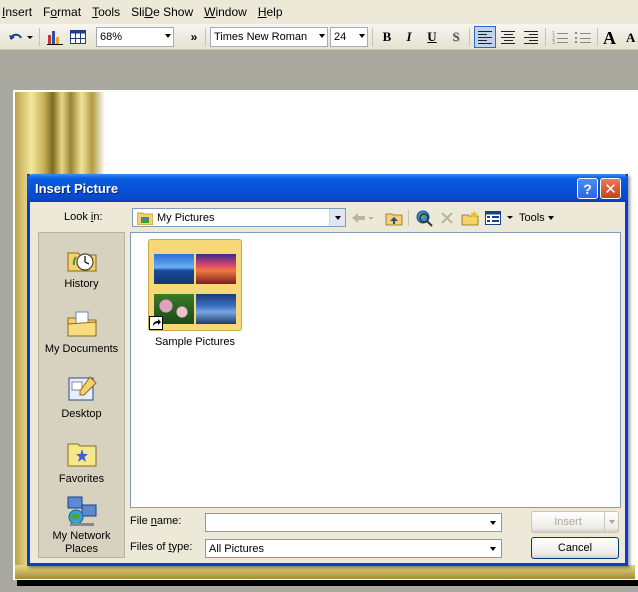 The height and width of the screenshot is (592, 638). I want to click on chart-icon, so click(55, 38).